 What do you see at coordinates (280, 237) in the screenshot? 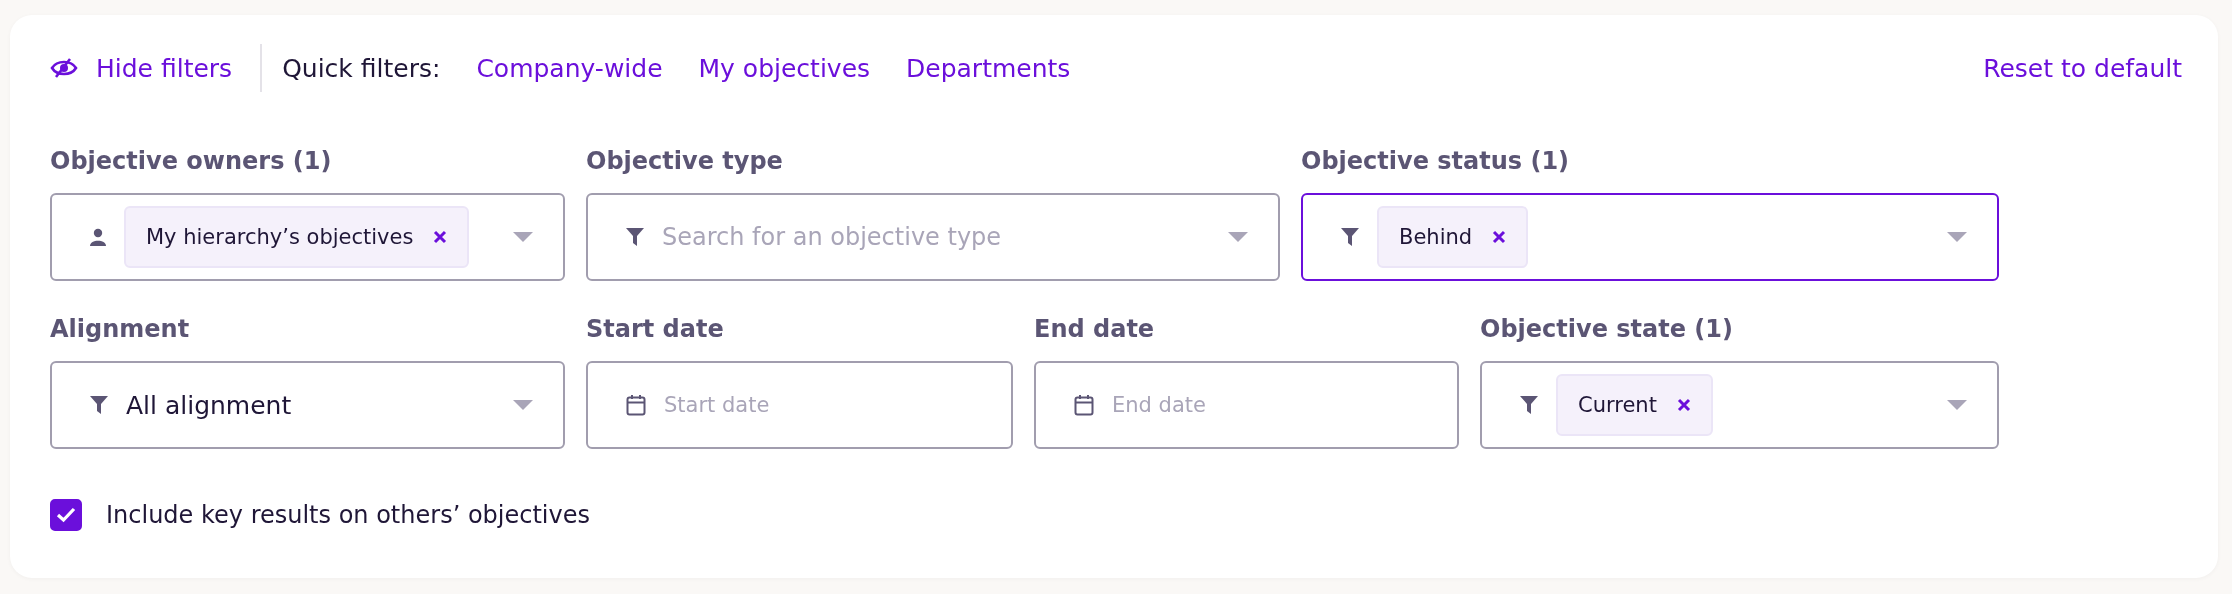
I see `chip-label: My hierarchy’s objectives` at bounding box center [280, 237].